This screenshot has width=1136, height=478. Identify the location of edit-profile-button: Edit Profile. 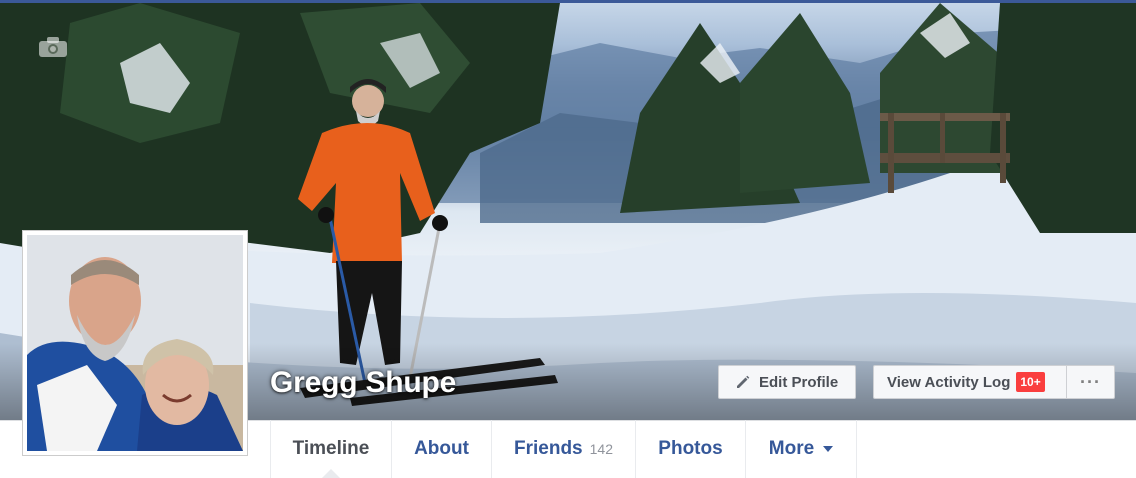
(787, 382).